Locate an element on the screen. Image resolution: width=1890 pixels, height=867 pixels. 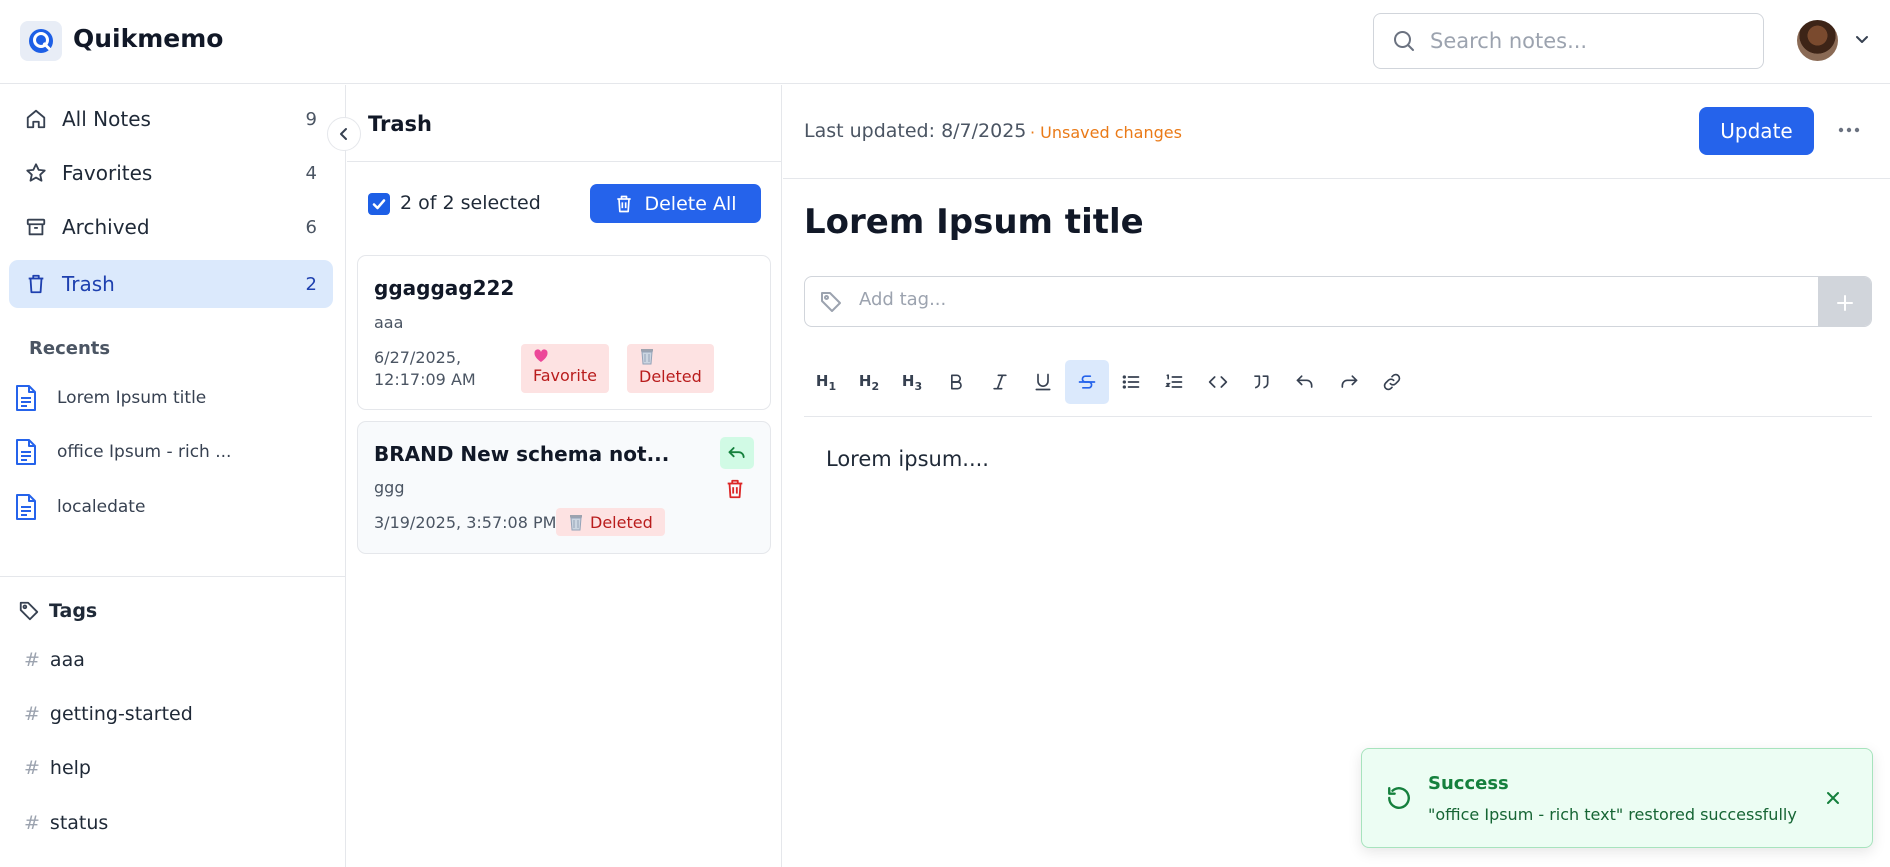
h3-icon: H3 is located at coordinates (912, 382).